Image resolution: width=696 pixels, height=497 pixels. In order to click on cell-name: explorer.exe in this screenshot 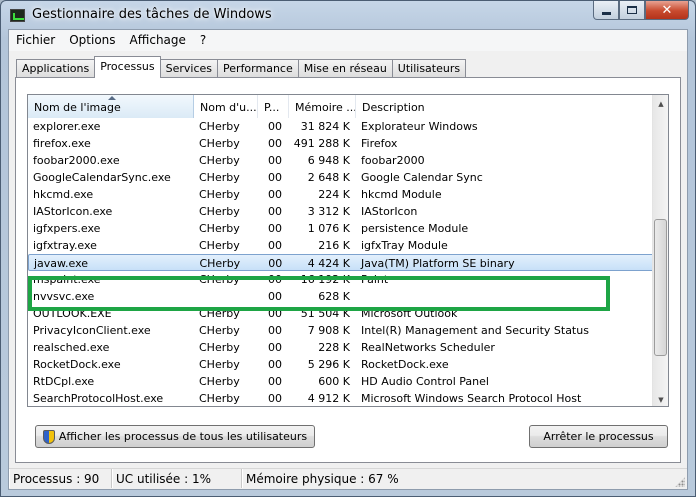, I will do `click(67, 126)`.